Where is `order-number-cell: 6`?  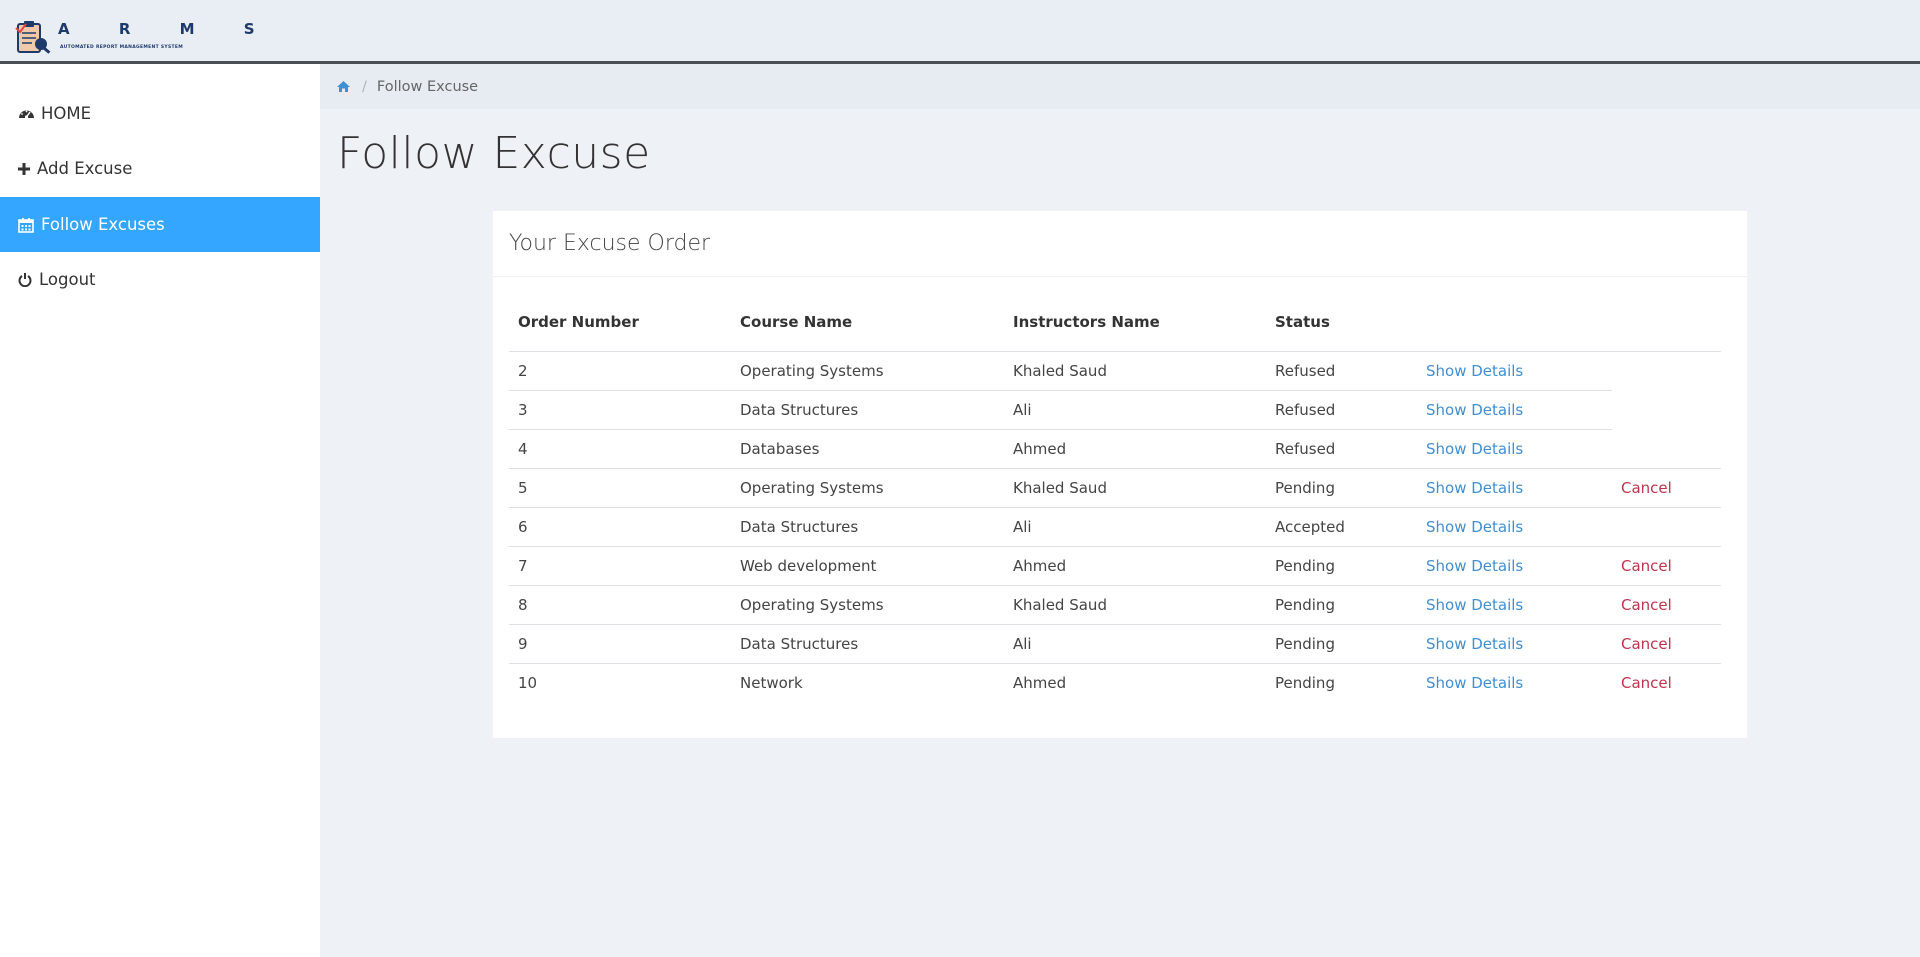
order-number-cell: 6 is located at coordinates (620, 526).